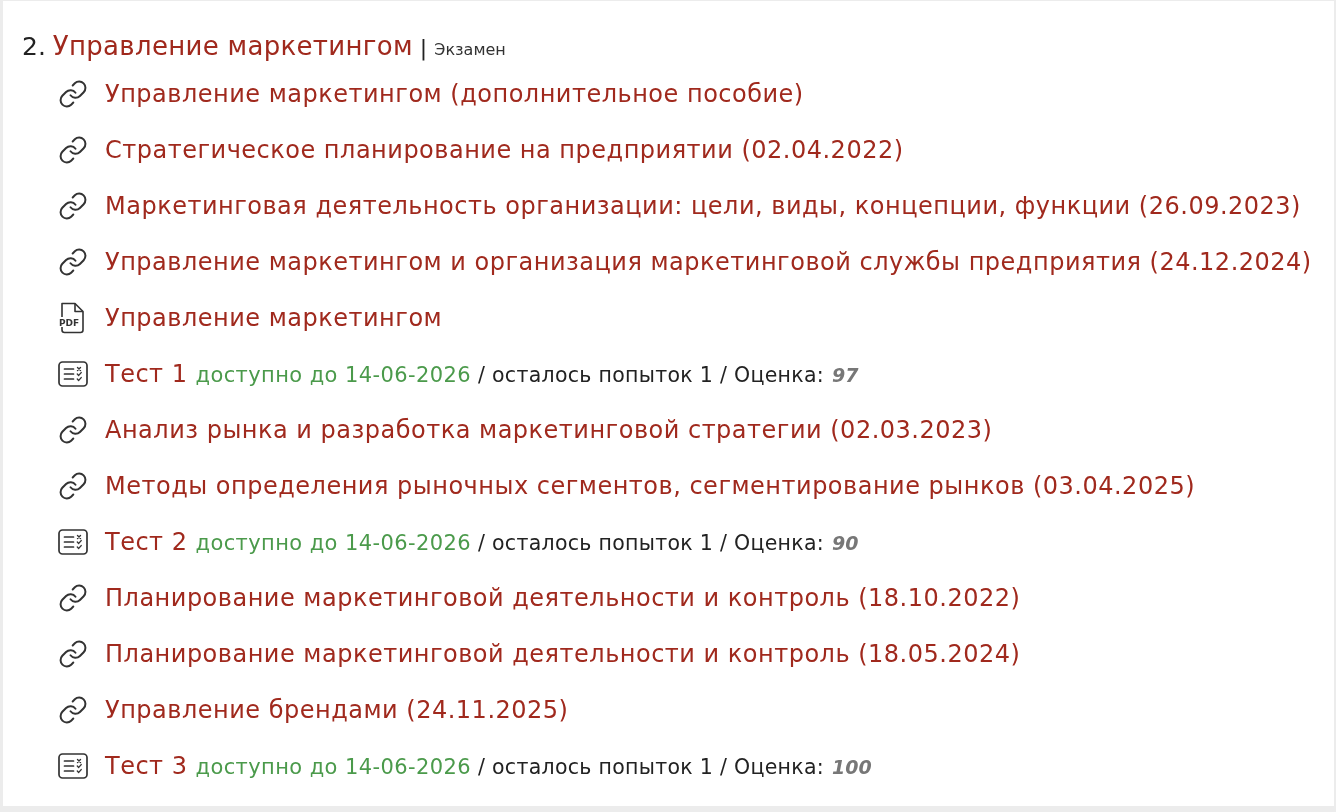  Describe the element at coordinates (549, 430) in the screenshot. I see `resource-link: Анализ рынка и разработка маркетинговой стратегии (02.03.2023)` at that location.